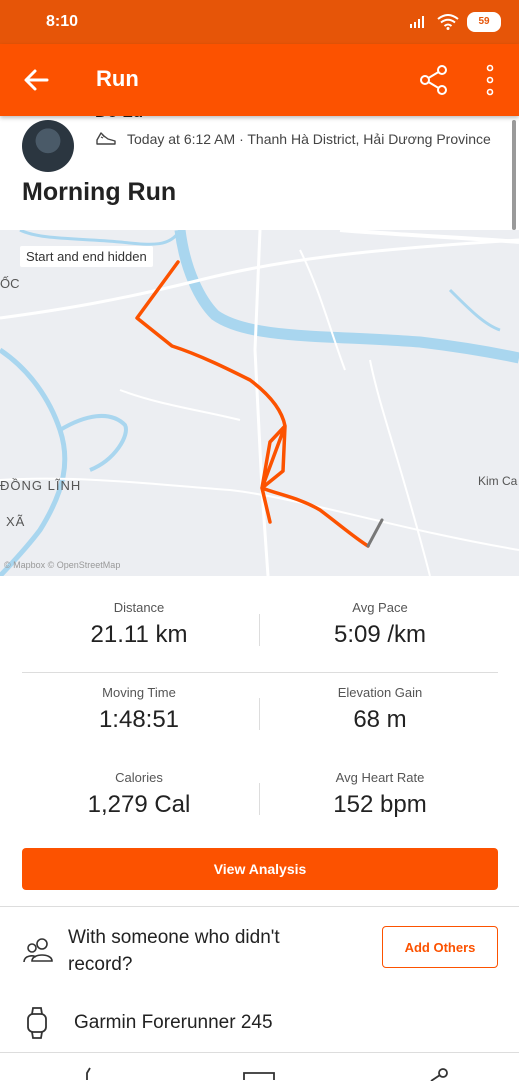 Image resolution: width=519 pixels, height=1081 pixels. Describe the element at coordinates (174, 951) in the screenshot. I see `with-someone-text: With someone who didn't record?` at that location.